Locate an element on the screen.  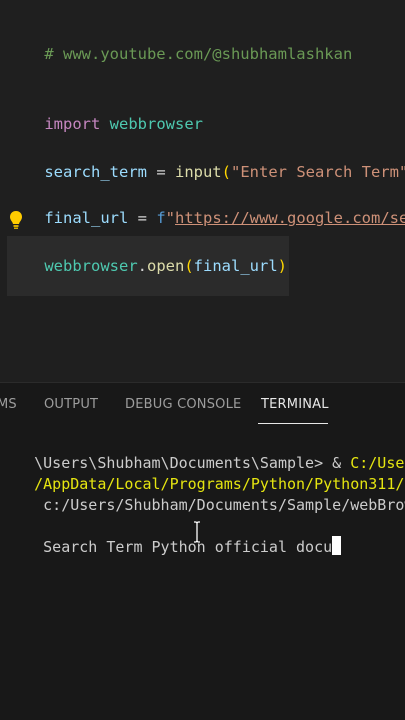
panel-tabs: MS OUTPUT DEBUG CONSOLE TERMINAL is located at coordinates (202, 405).